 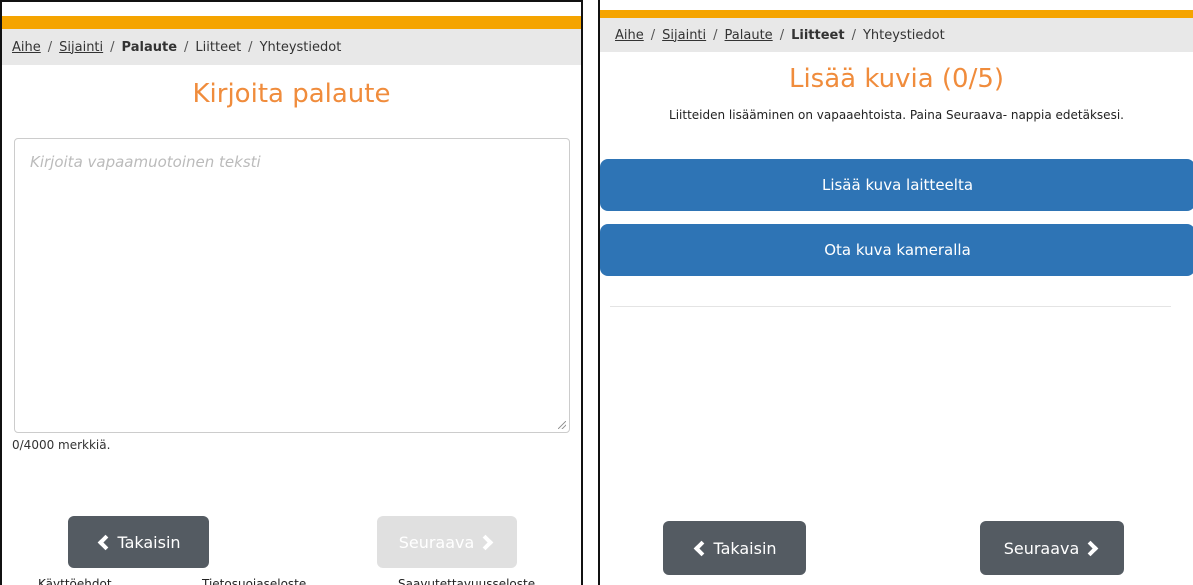 What do you see at coordinates (896, 185) in the screenshot?
I see `add-photo-from-device-button: Lisää kuva laitteelta` at bounding box center [896, 185].